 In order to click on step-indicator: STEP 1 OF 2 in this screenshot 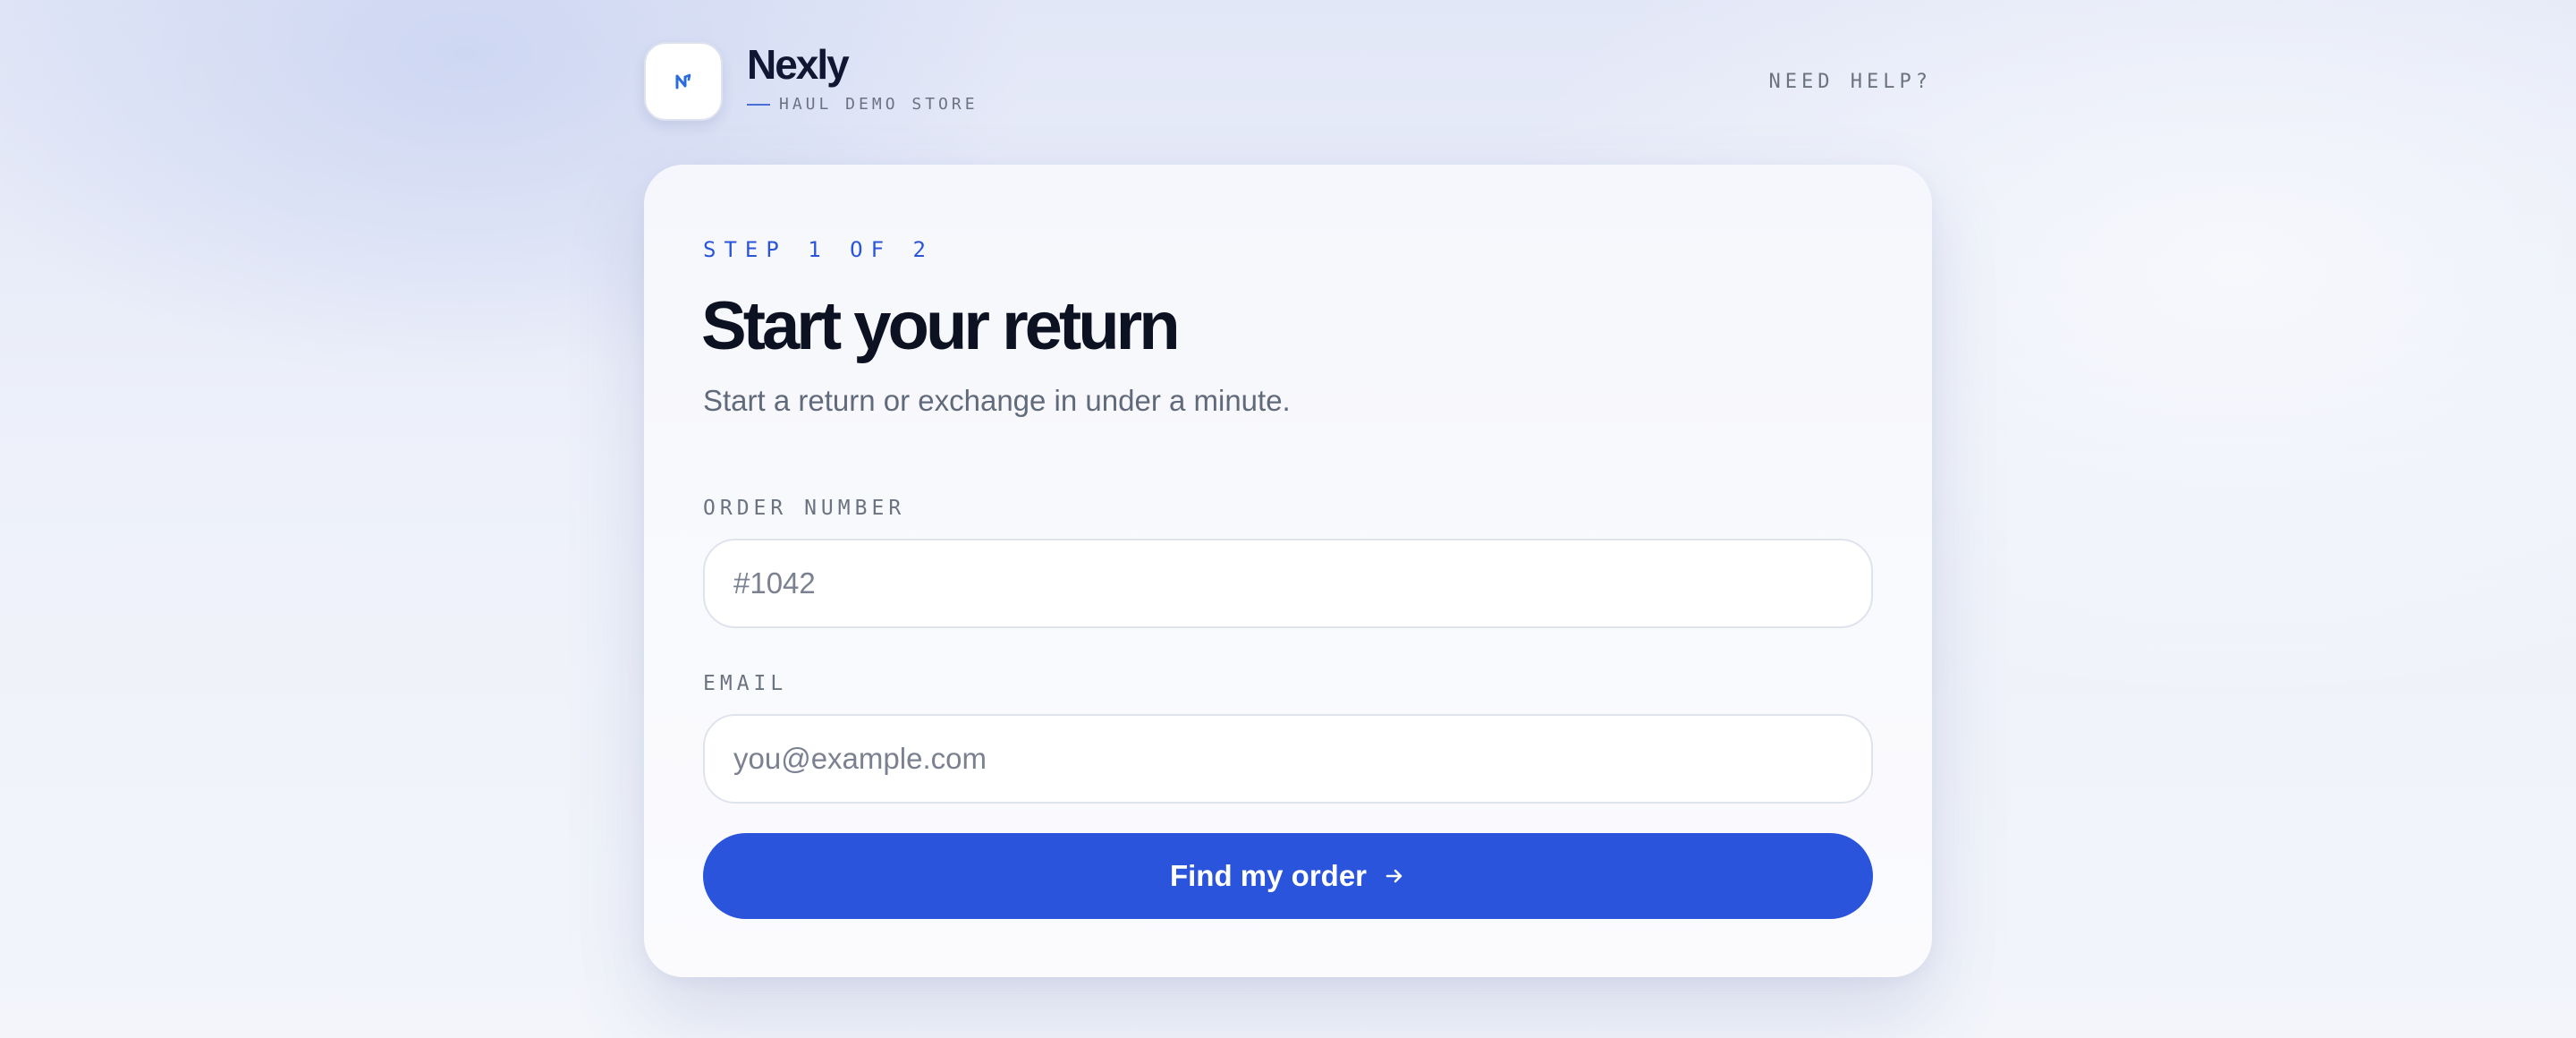, I will do `click(818, 249)`.